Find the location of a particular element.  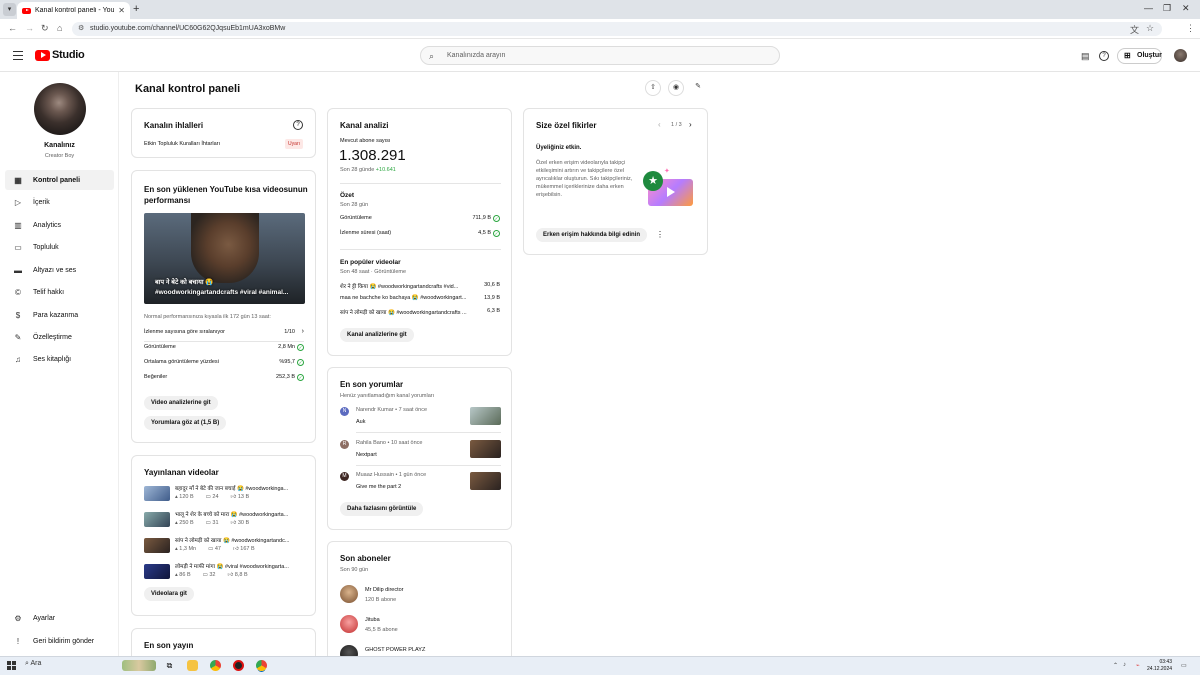

video-analytics-button: Video analizlerine git is located at coordinates (181, 403).